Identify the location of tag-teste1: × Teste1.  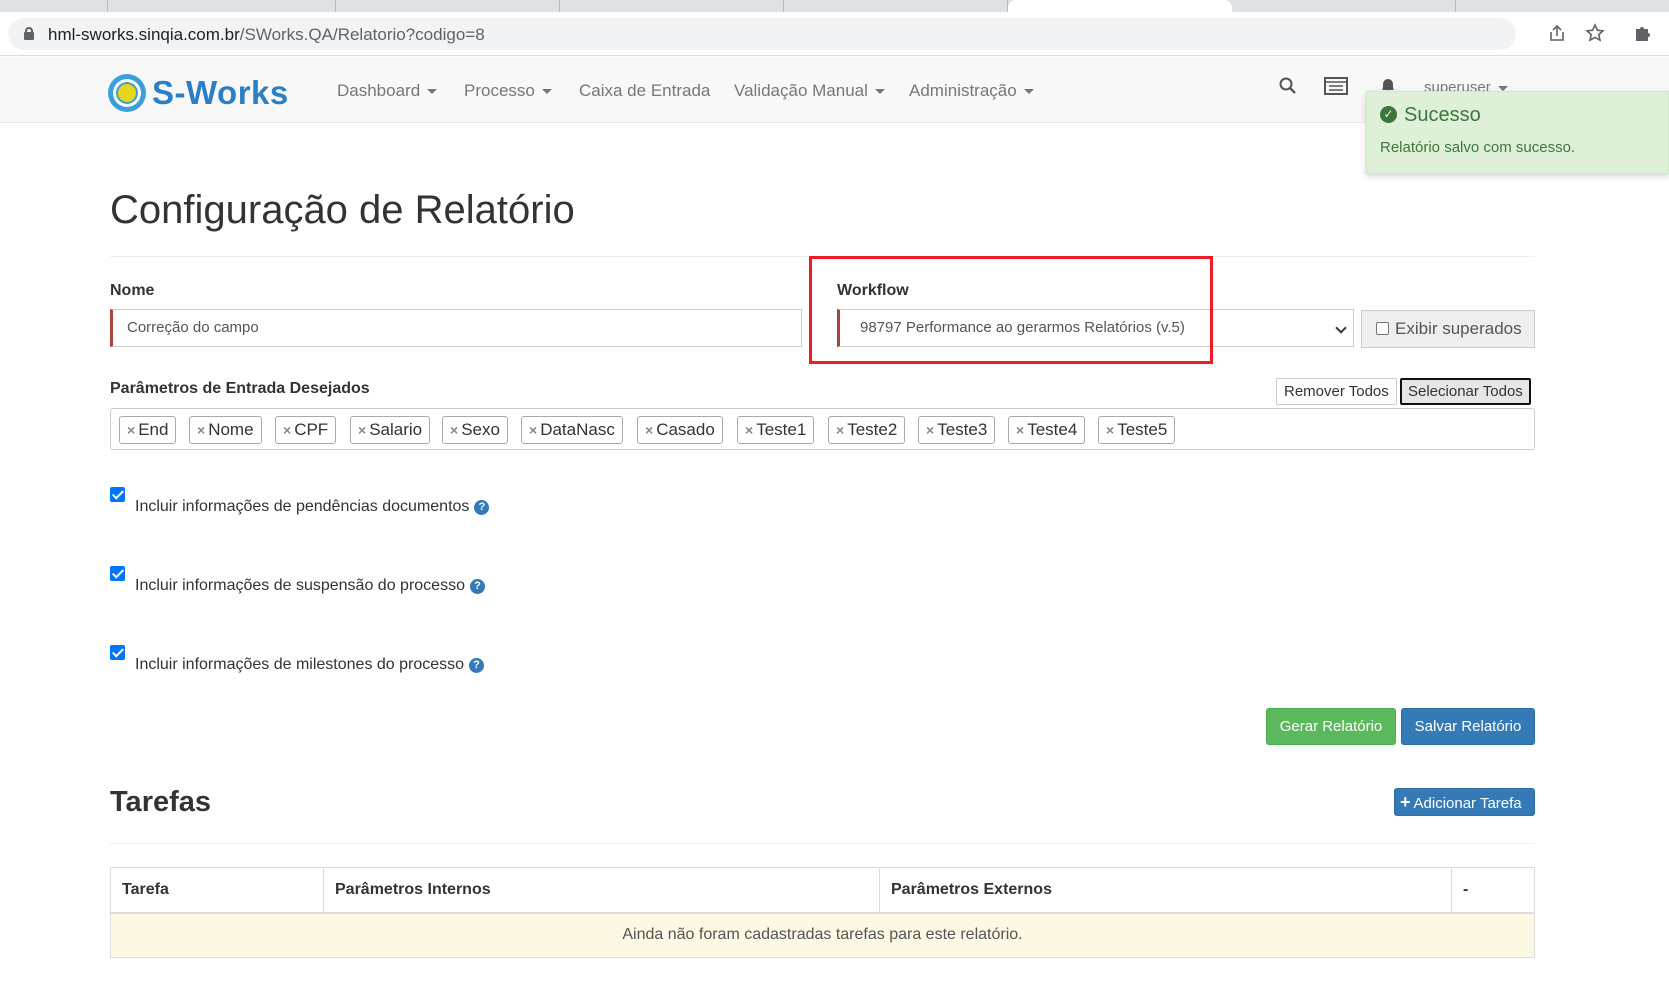
(776, 430).